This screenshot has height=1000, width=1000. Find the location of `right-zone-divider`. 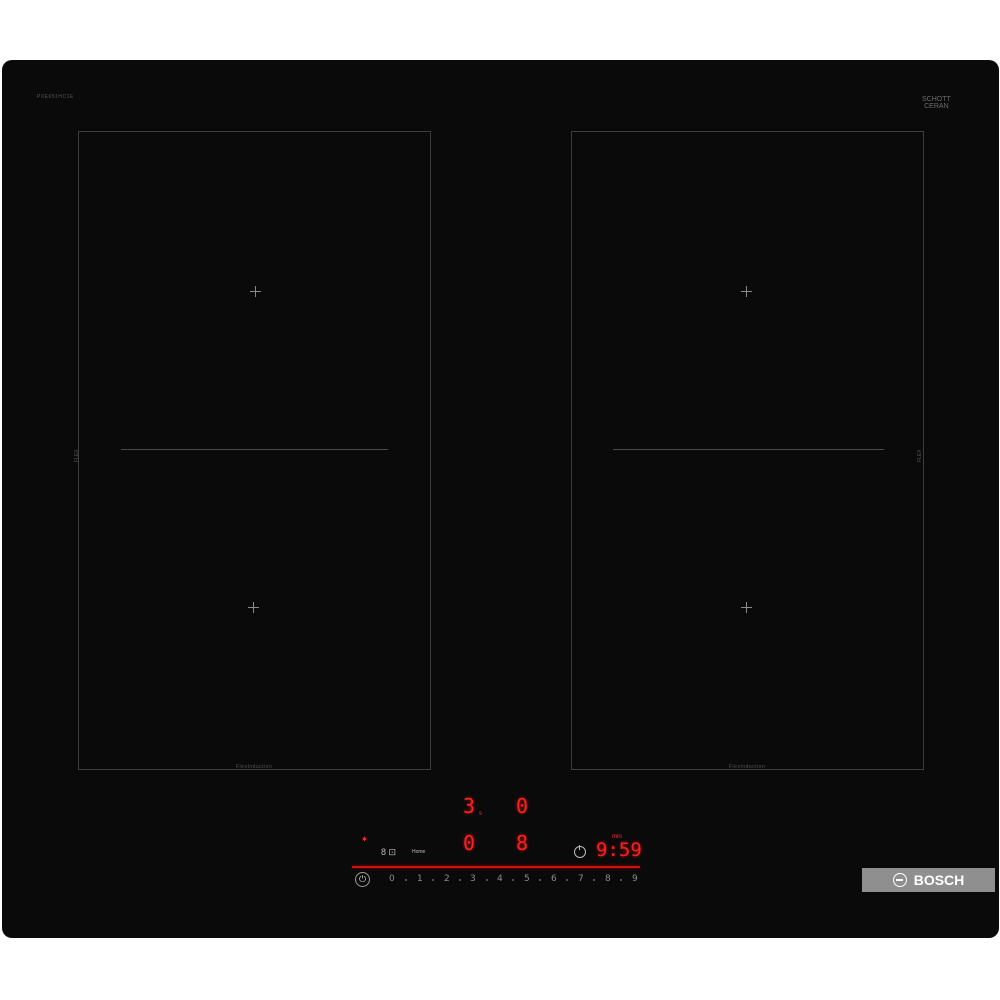

right-zone-divider is located at coordinates (748, 449).